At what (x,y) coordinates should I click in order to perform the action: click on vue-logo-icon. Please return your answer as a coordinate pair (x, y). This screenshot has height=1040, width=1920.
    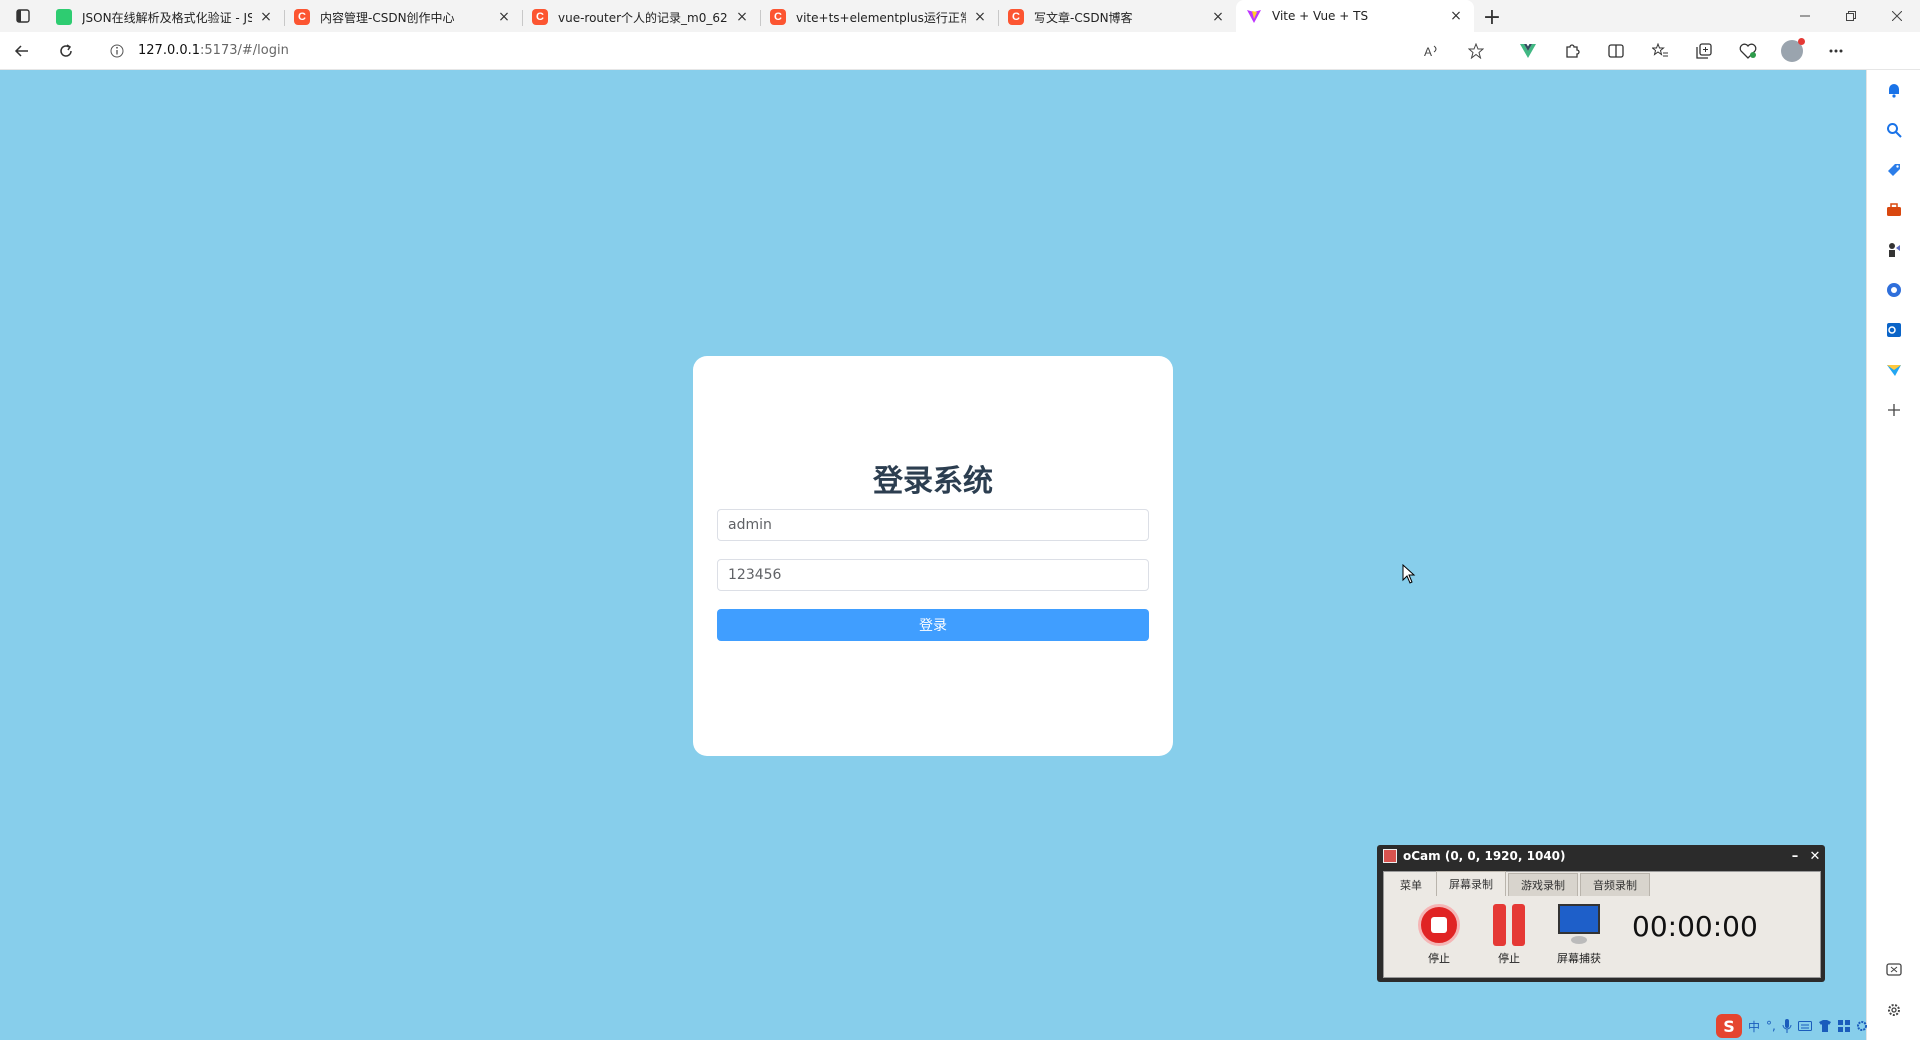
    Looking at the image, I should click on (1528, 50).